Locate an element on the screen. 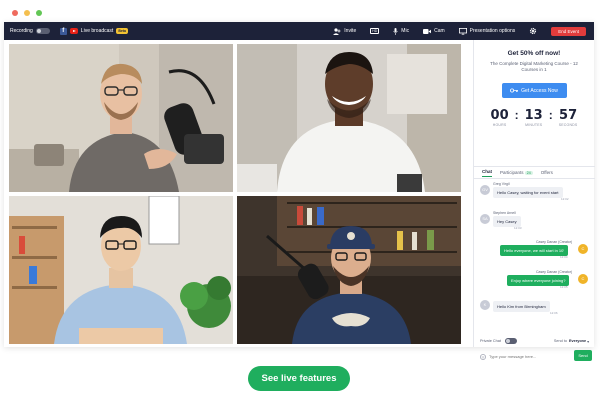 This screenshot has width=600, height=404. private-chat-label: Private Chat is located at coordinates (490, 341).